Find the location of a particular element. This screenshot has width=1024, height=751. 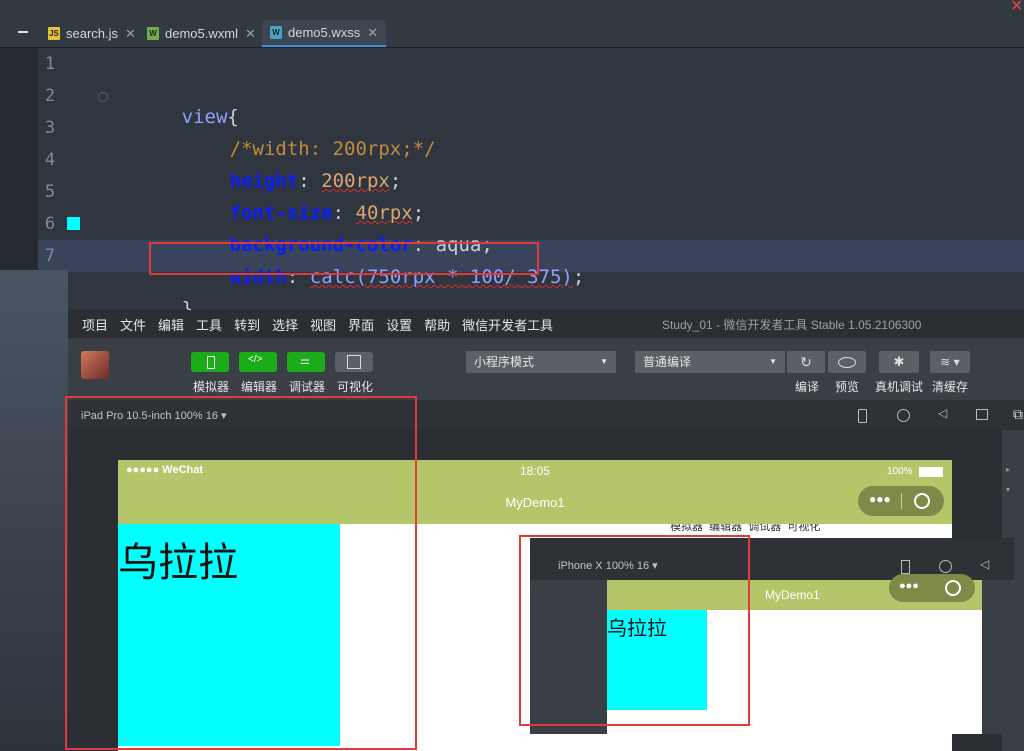

menu-item-edit: 编辑 is located at coordinates (171, 324).